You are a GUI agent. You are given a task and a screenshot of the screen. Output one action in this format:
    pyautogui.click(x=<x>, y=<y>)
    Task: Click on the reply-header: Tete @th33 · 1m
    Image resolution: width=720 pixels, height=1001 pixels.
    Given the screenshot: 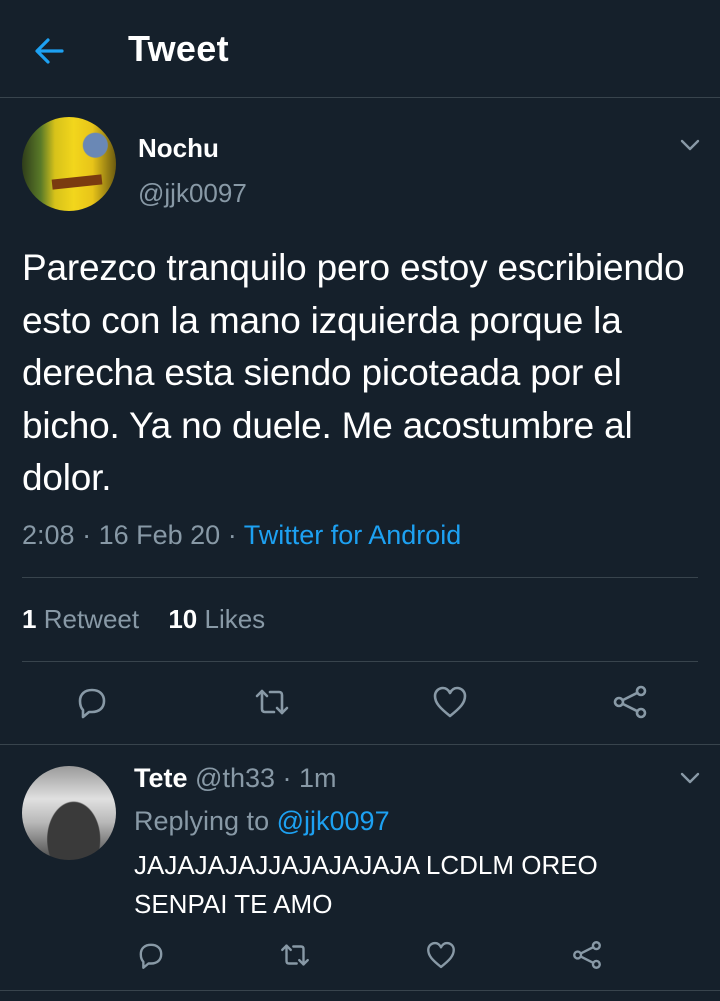 What is the action you would take?
    pyautogui.click(x=235, y=778)
    